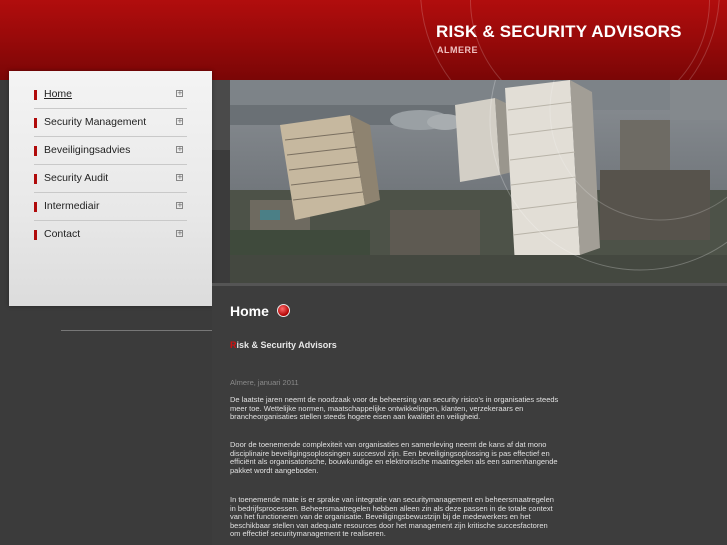 Image resolution: width=727 pixels, height=545 pixels. I want to click on nav-item-intermediair: Intermediair +, so click(110, 207).